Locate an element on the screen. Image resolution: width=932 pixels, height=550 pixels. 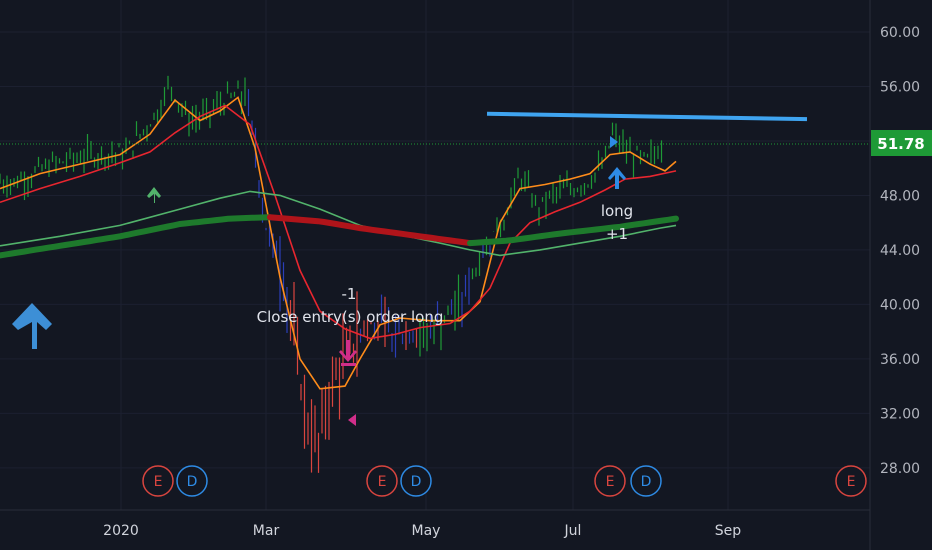
price-tick-label: 56.00 is located at coordinates (900, 87).